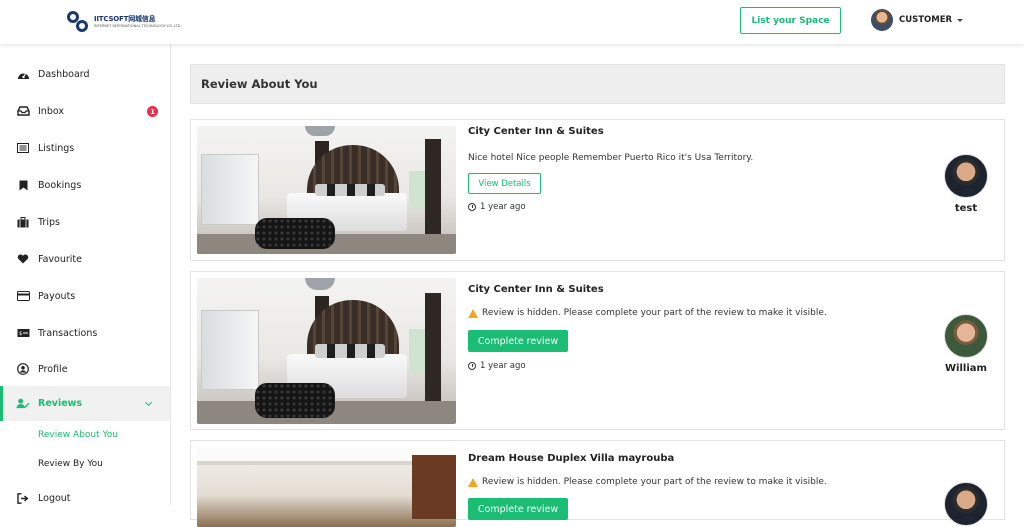  What do you see at coordinates (85, 369) in the screenshot?
I see `sidebar-item-profile: Profile` at bounding box center [85, 369].